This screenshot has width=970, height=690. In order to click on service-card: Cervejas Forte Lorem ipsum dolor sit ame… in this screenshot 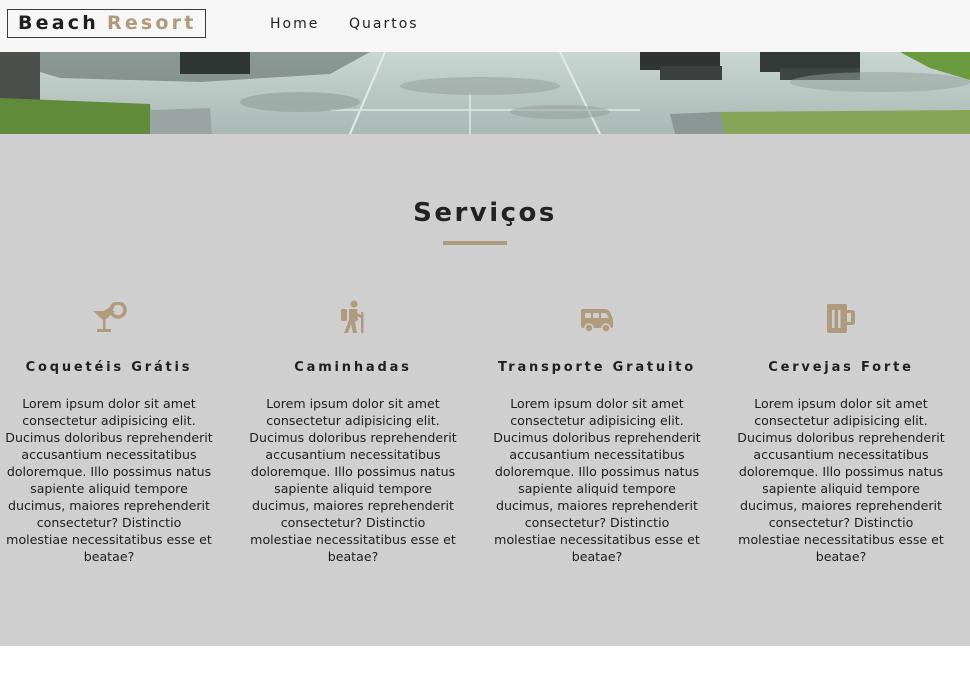, I will do `click(841, 429)`.